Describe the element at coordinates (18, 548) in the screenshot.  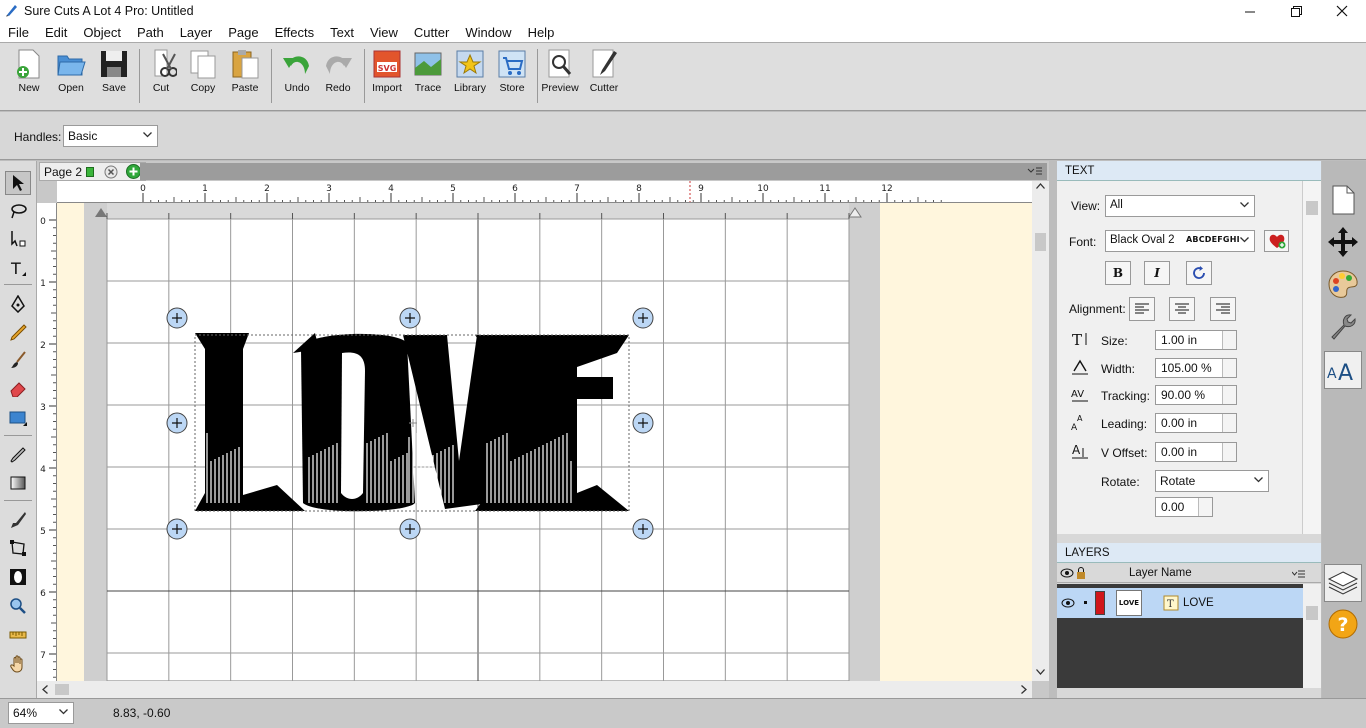
I see `transform-tool` at that location.